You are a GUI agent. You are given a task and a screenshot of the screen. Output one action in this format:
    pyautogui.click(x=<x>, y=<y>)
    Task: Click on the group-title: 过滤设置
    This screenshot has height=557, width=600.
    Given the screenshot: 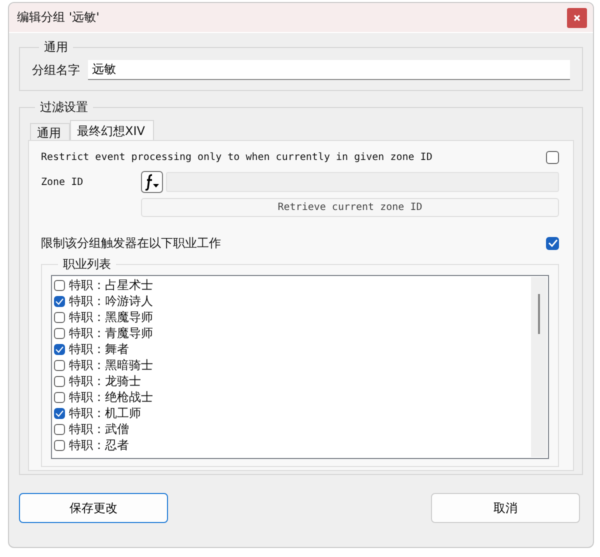 What is the action you would take?
    pyautogui.click(x=64, y=107)
    